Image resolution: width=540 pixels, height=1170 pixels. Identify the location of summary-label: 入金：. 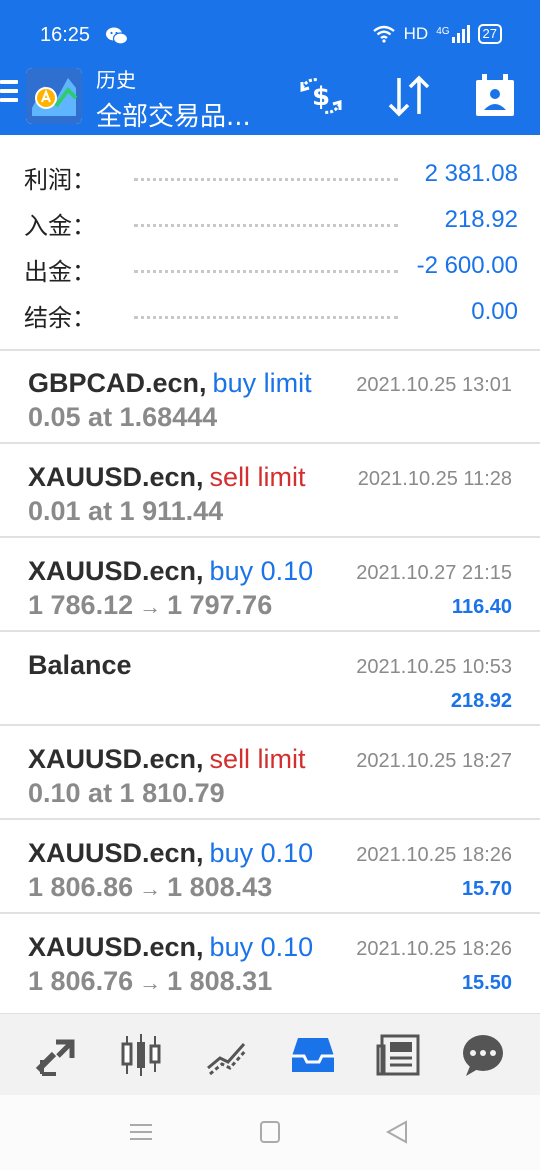
(60, 226).